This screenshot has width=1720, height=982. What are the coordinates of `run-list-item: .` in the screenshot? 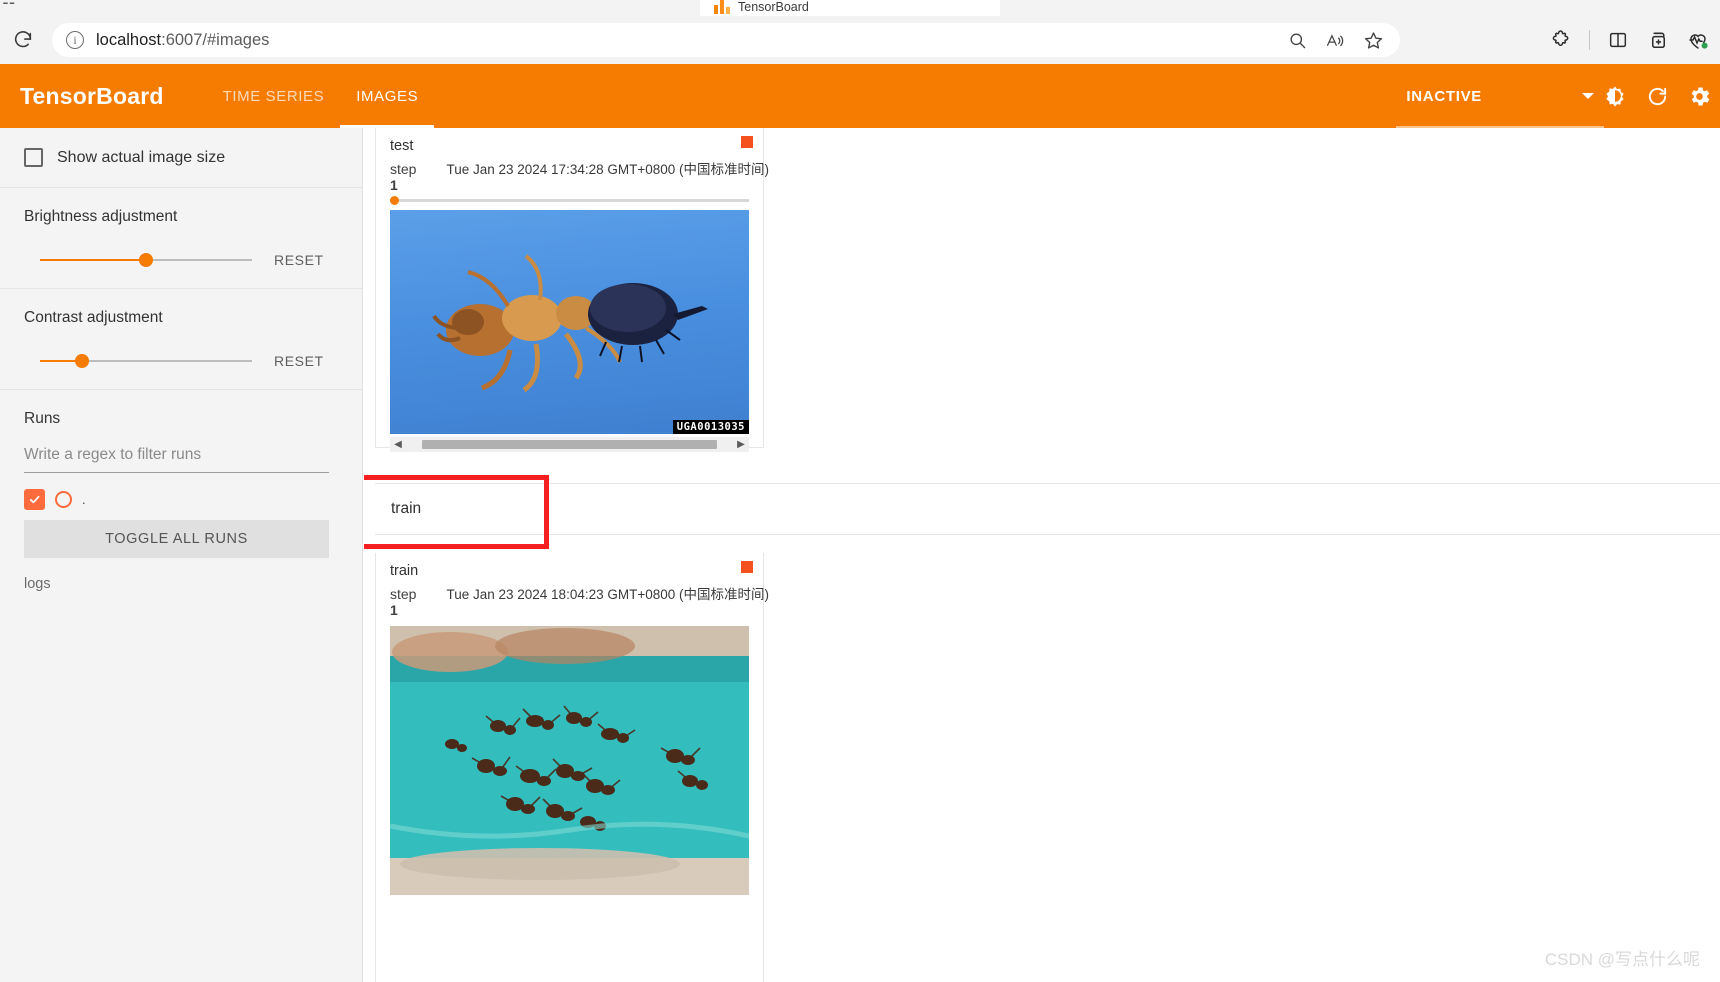 It's located at (181, 499).